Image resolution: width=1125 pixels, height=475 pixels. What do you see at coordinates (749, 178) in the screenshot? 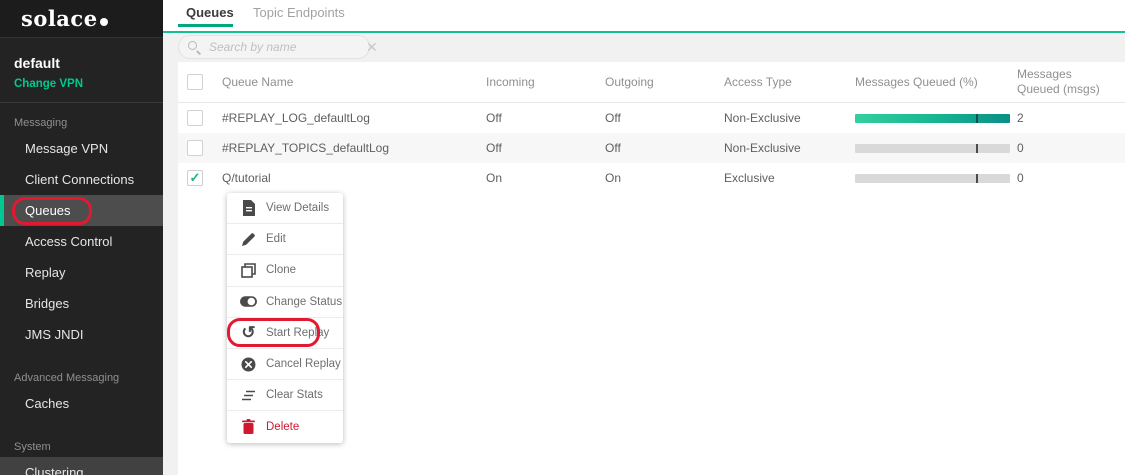
I see `access-type-cell: Exclusive` at bounding box center [749, 178].